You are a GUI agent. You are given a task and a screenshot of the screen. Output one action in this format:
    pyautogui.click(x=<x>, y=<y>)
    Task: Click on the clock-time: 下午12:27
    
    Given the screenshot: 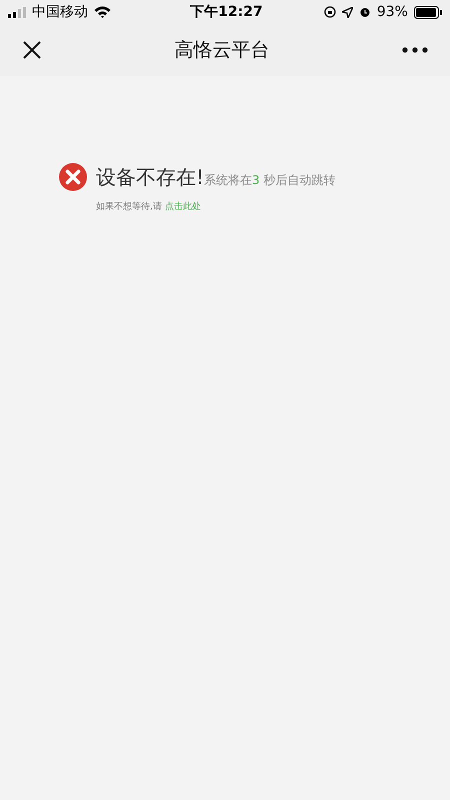 What is the action you would take?
    pyautogui.click(x=226, y=12)
    